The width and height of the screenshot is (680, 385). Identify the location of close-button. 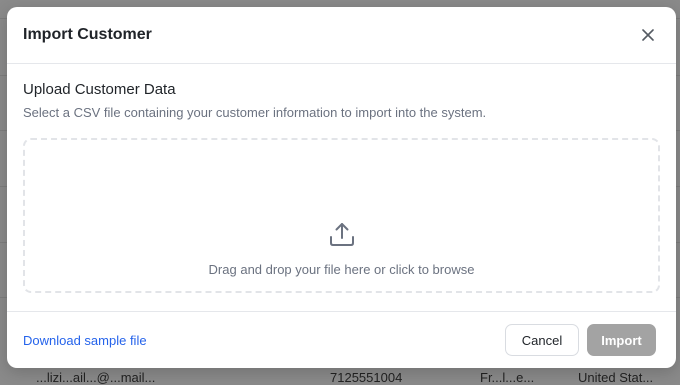
(648, 35).